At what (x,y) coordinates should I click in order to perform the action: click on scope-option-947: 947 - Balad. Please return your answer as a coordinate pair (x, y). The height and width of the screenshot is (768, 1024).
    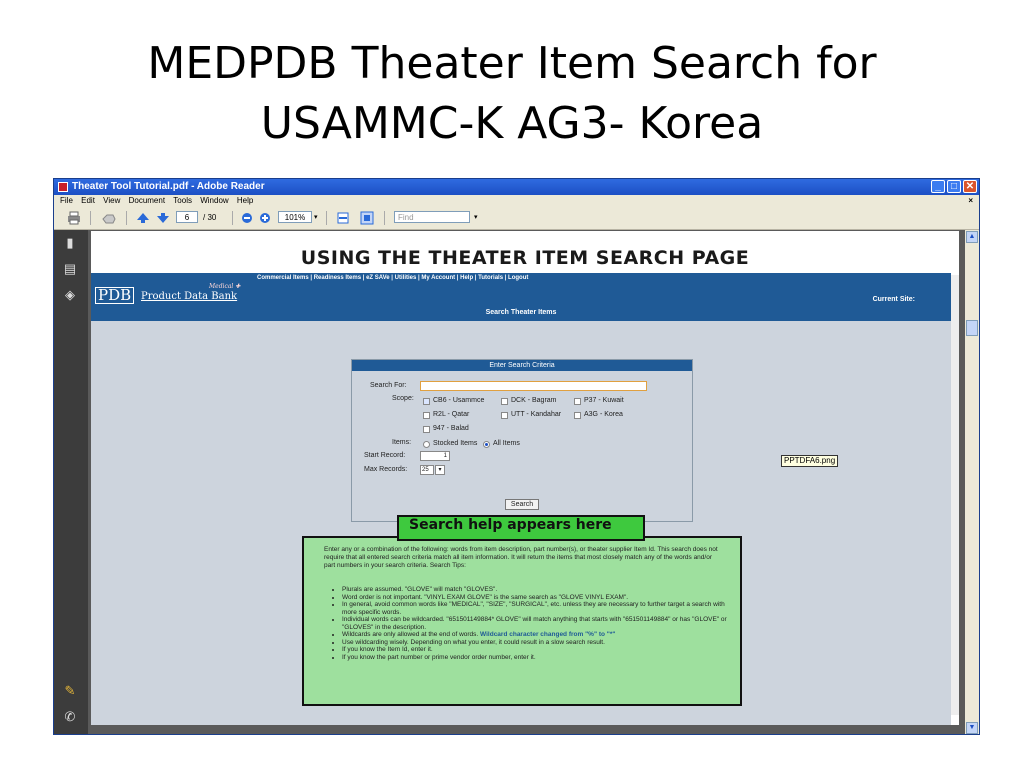
    Looking at the image, I should click on (451, 428).